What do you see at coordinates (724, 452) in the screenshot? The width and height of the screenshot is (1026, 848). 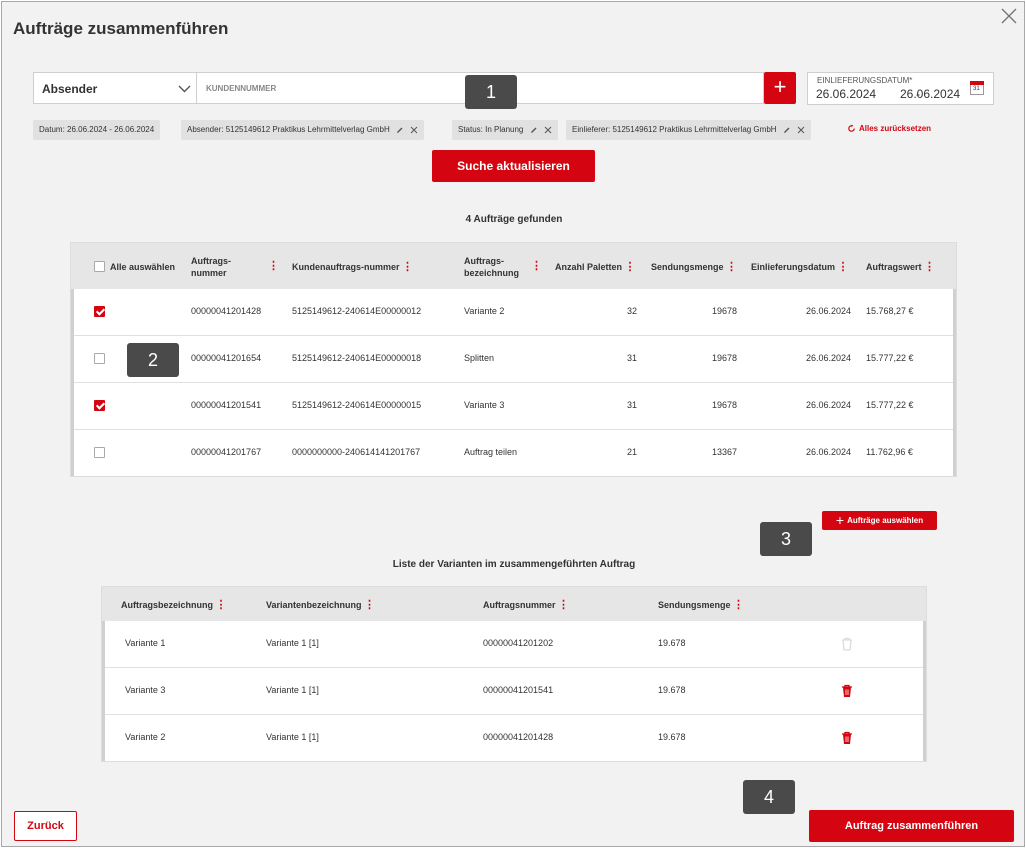 I see `cell-qty: 13367` at bounding box center [724, 452].